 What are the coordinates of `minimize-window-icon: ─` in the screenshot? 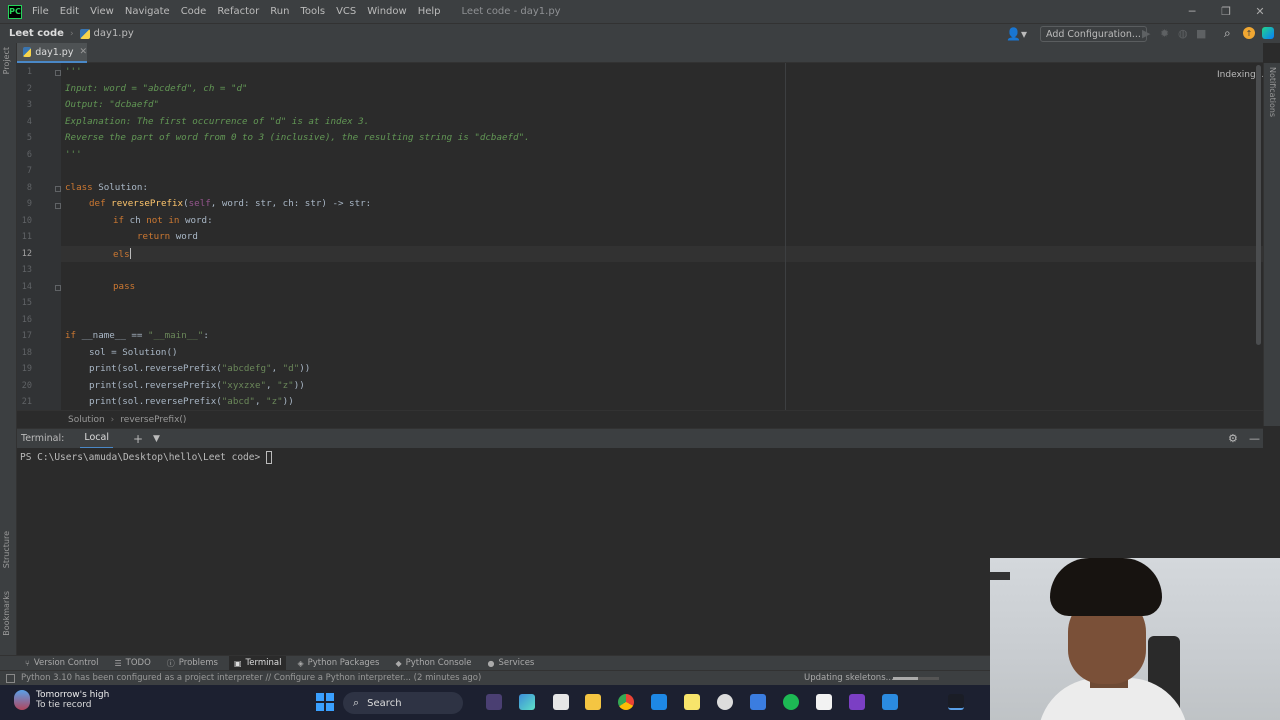 It's located at (1192, 11).